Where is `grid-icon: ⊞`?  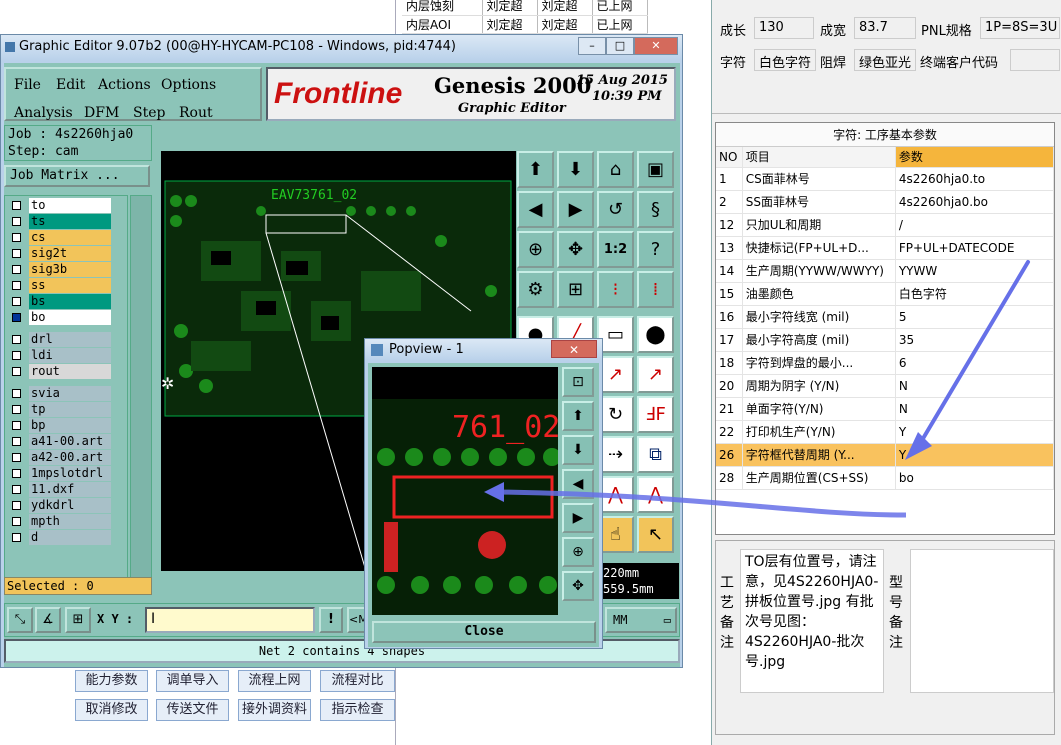
grid-icon: ⊞ is located at coordinates (575, 289).